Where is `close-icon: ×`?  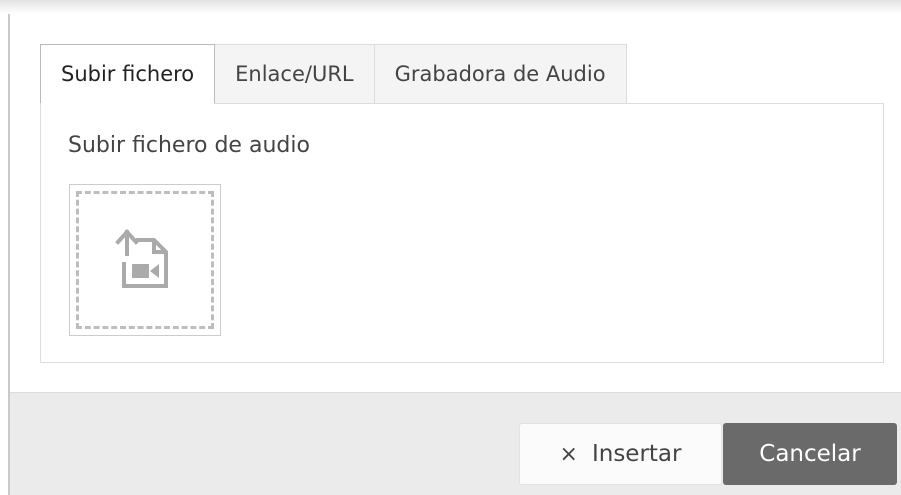
close-icon: × is located at coordinates (568, 454).